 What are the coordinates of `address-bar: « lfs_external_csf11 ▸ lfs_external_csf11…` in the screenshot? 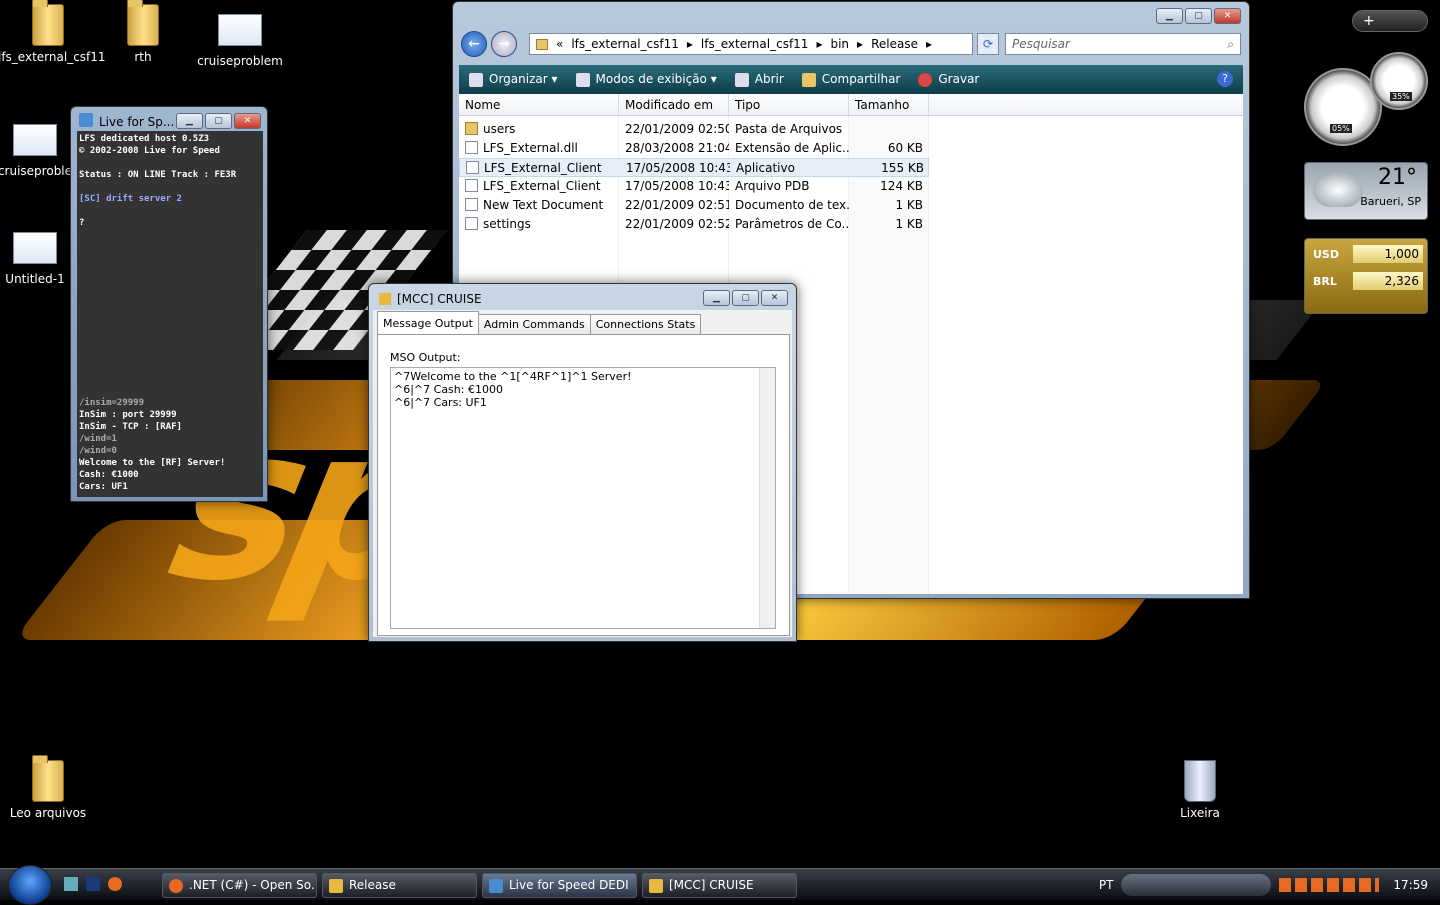 It's located at (751, 44).